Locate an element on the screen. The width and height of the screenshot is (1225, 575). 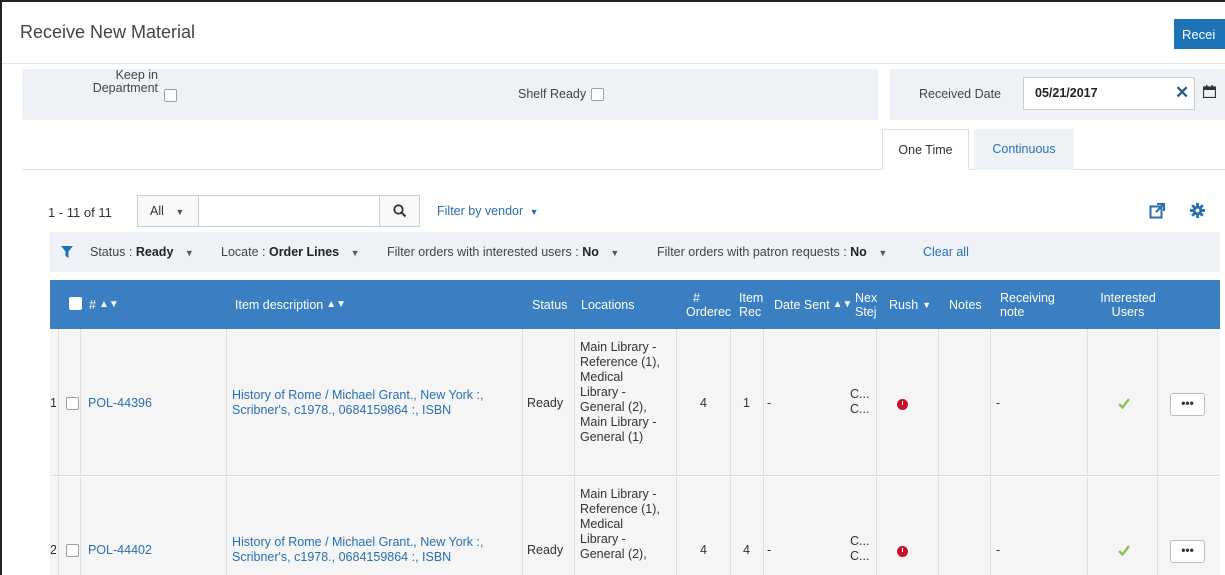
column-date-sent: Date Sent ▲▼ is located at coordinates (813, 304).